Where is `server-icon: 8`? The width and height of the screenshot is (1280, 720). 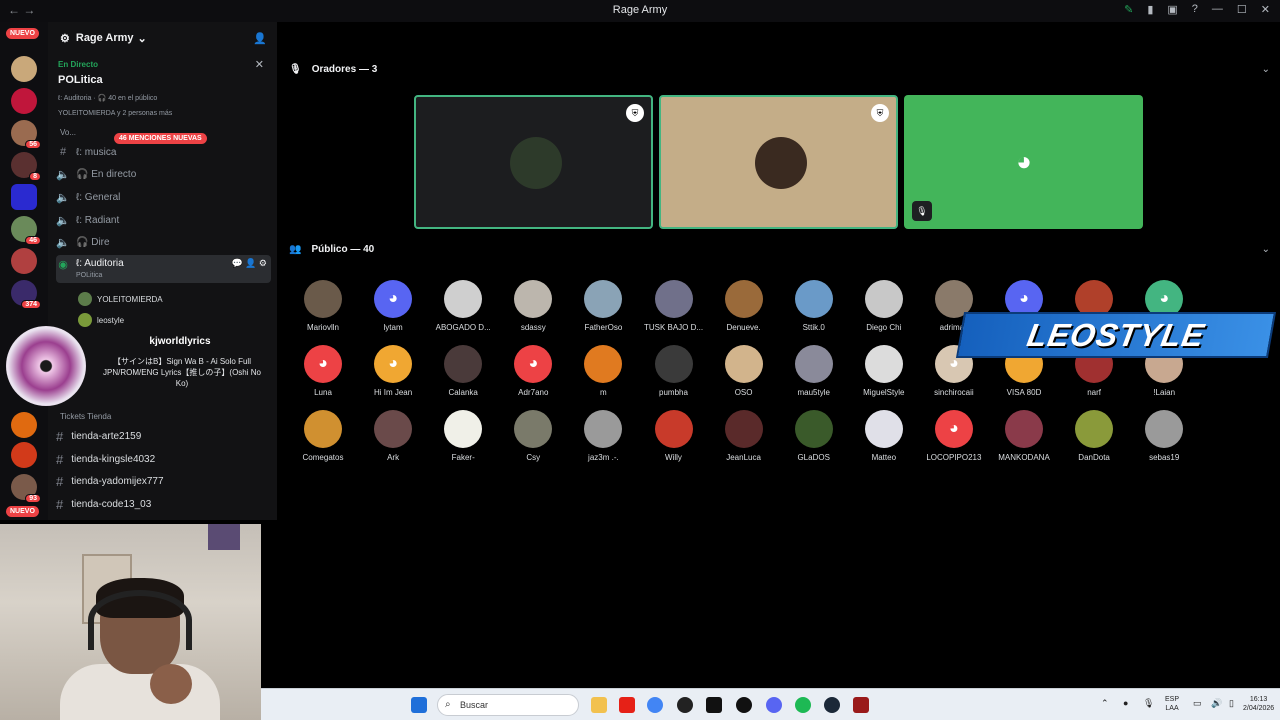
server-icon: 8 is located at coordinates (26, 166).